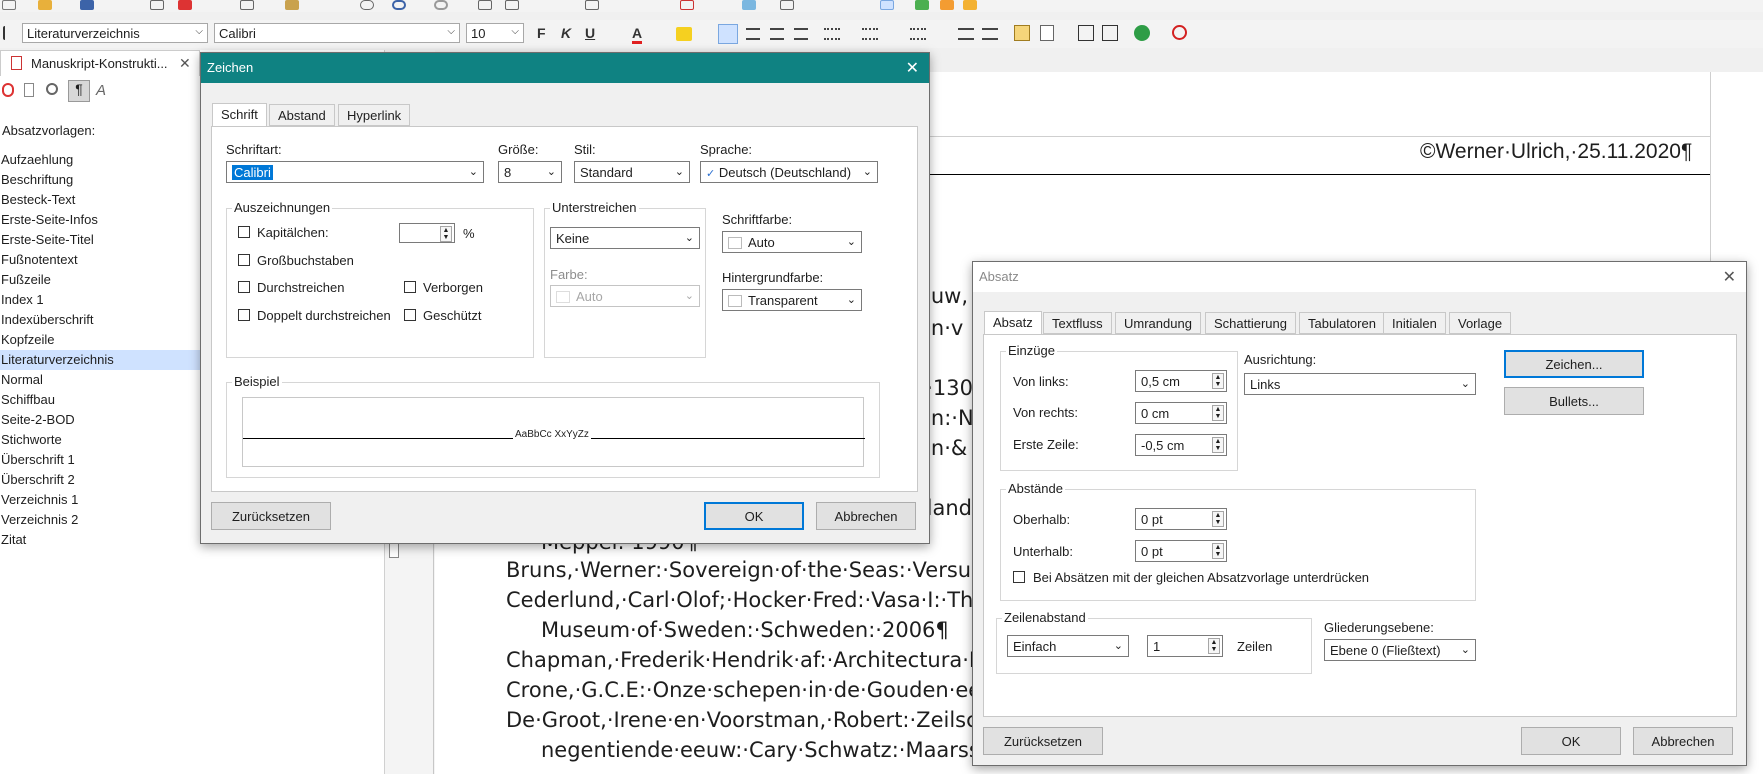 The height and width of the screenshot is (774, 1763). Describe the element at coordinates (399, 5) in the screenshot. I see `undo-icon` at that location.